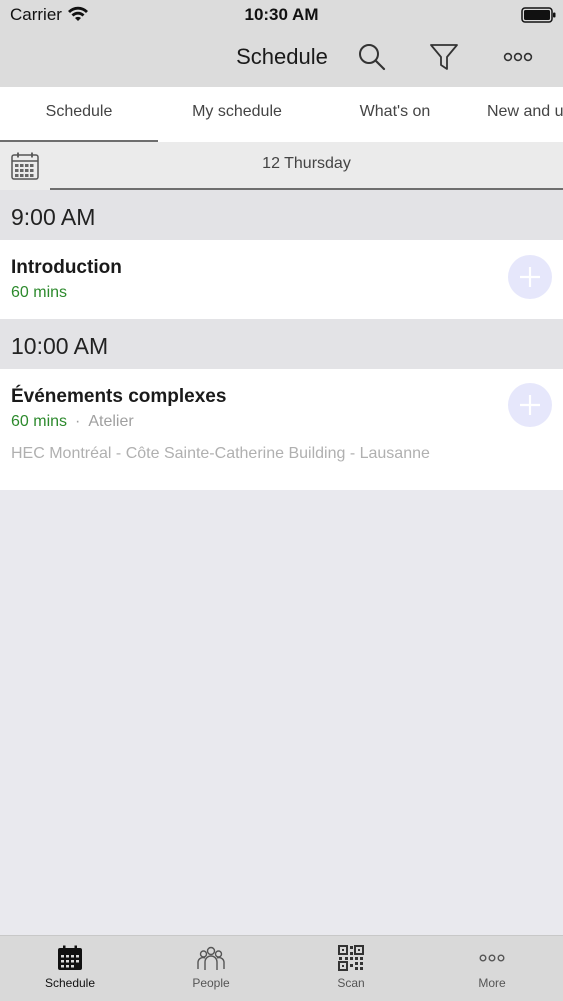  Describe the element at coordinates (70, 983) in the screenshot. I see `bottom-tab-label: Schedule` at that location.